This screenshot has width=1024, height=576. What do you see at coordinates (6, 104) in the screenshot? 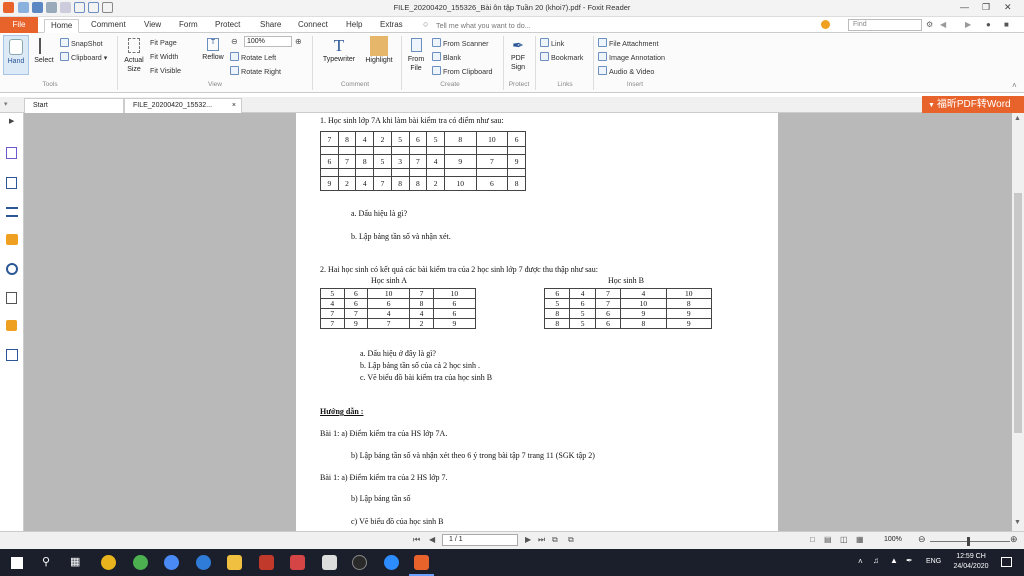
I see `tab-list-icon: ▾` at bounding box center [6, 104].